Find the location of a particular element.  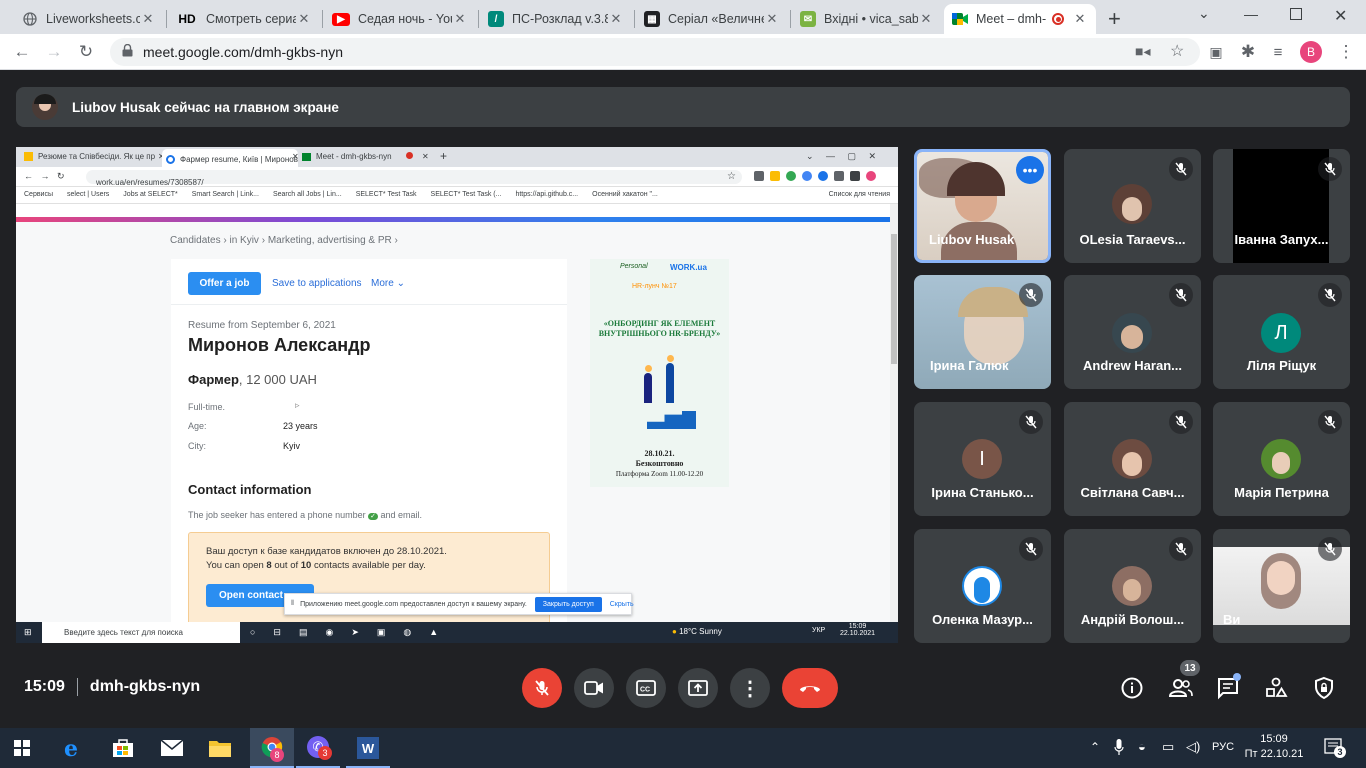

tab-serial: HD Смотреть сериал ✕ is located at coordinates (244, 19).